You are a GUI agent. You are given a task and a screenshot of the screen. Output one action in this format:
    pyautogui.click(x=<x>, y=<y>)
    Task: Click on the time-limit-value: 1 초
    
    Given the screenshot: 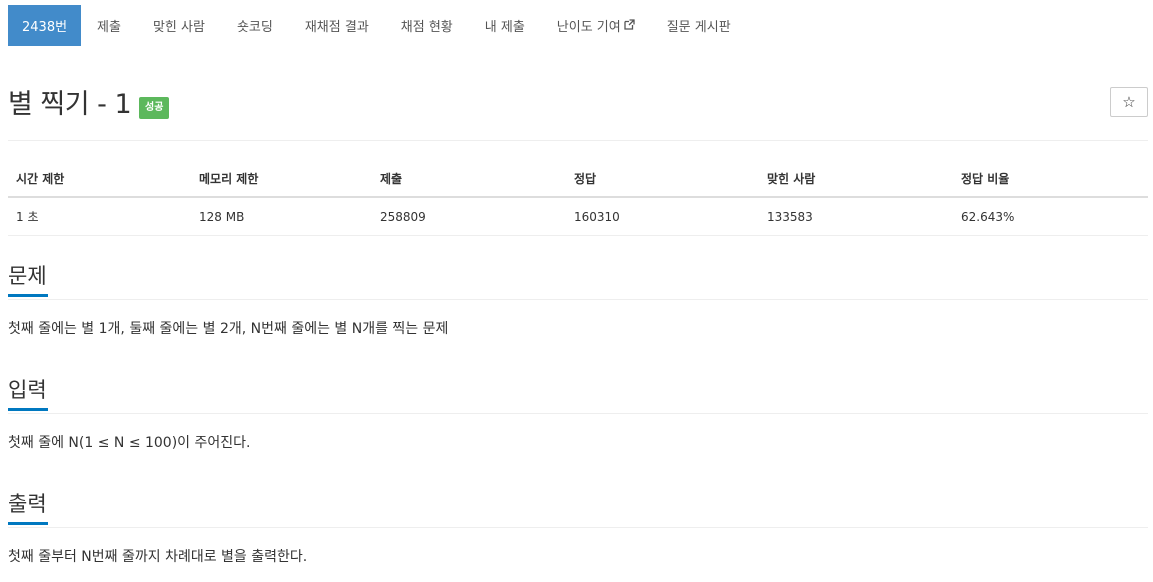 What is the action you would take?
    pyautogui.click(x=99, y=216)
    